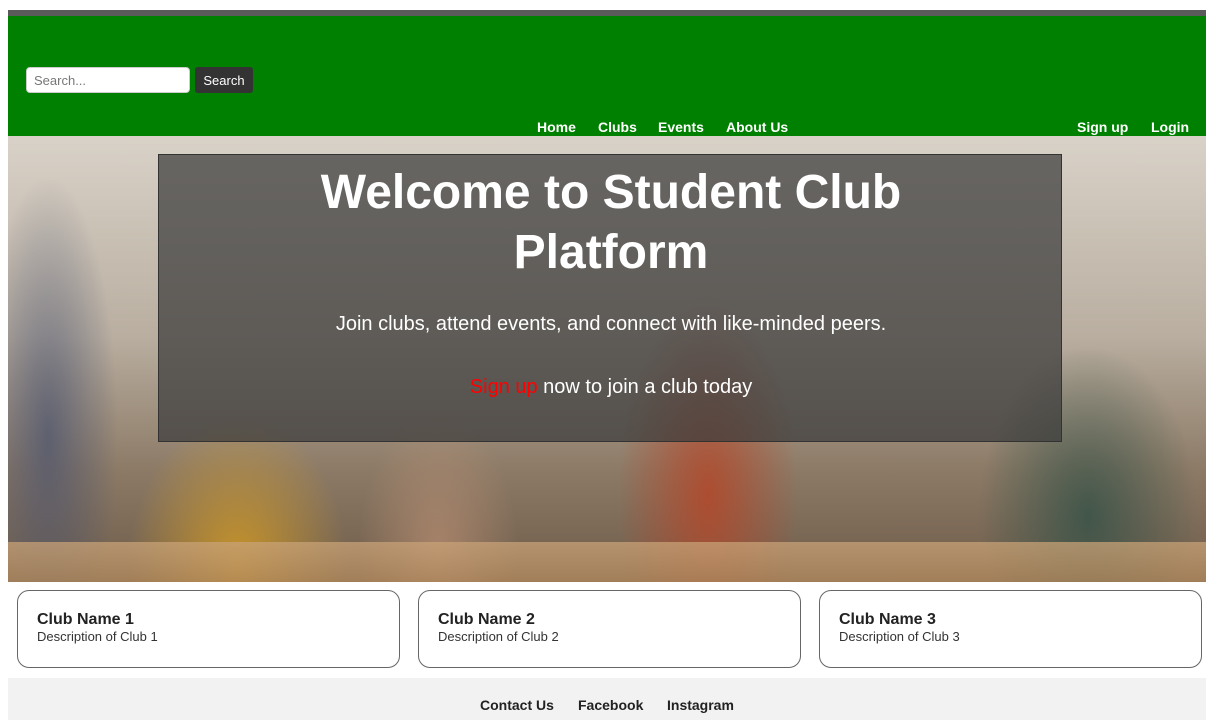 This screenshot has width=1206, height=720. I want to click on hero-call-to-action: Sign up now to join a club today, so click(611, 387).